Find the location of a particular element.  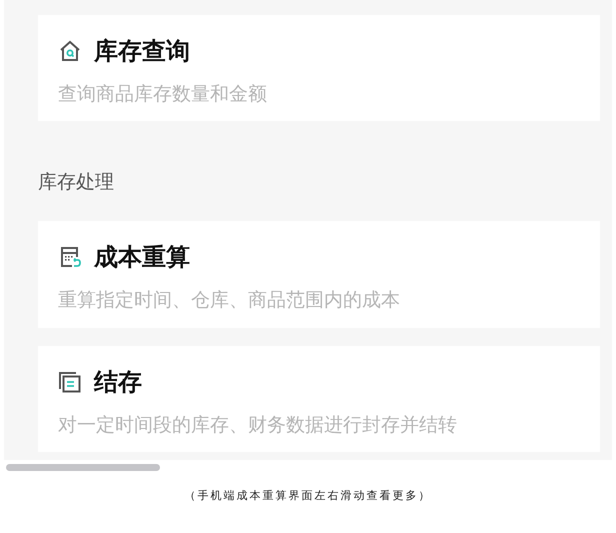

card-title: 成本重算 is located at coordinates (142, 258).